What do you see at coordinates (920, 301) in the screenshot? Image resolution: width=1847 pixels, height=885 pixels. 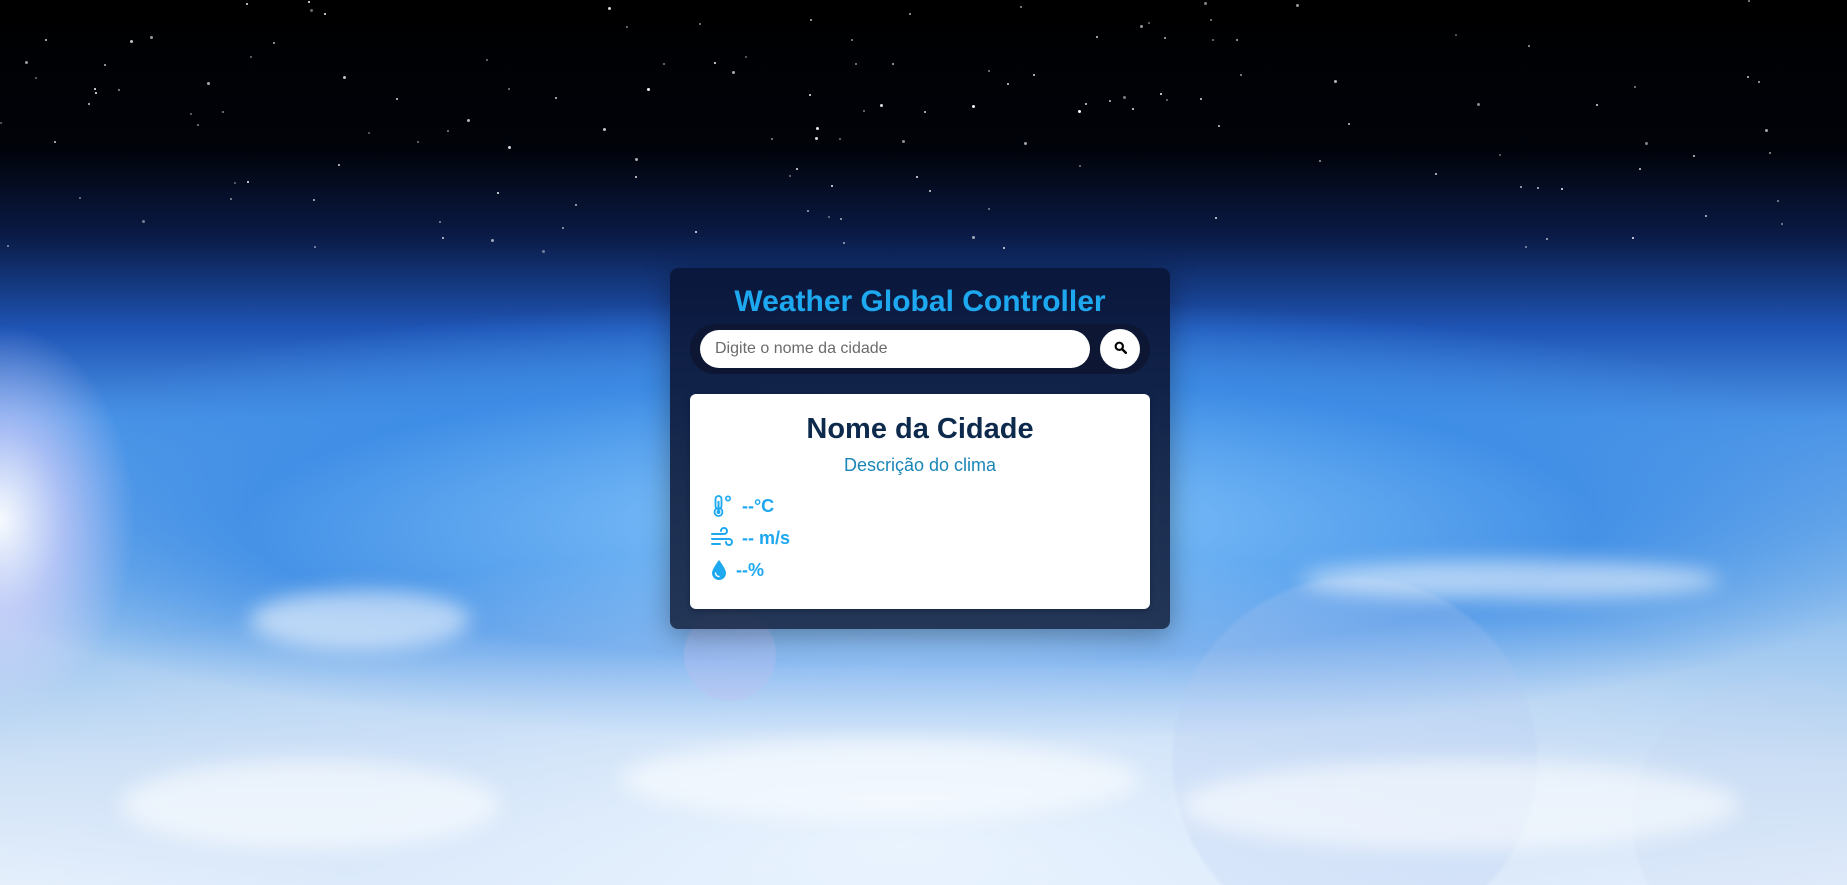 I see `app-title: Weather Global Controller` at bounding box center [920, 301].